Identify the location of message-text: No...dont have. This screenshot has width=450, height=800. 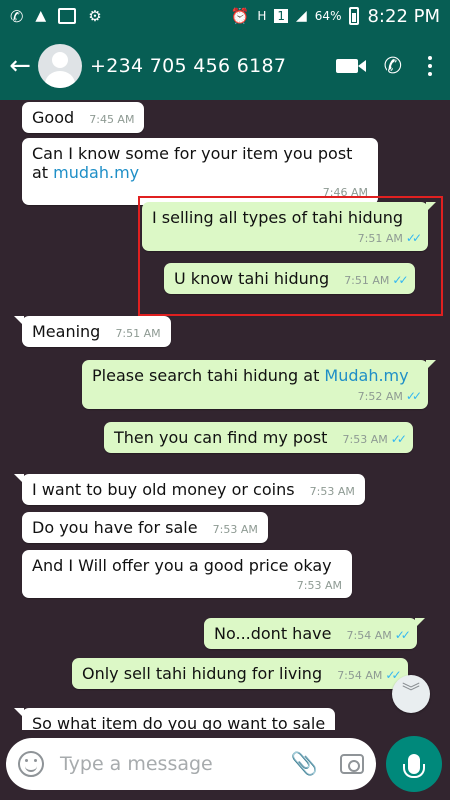
(273, 633).